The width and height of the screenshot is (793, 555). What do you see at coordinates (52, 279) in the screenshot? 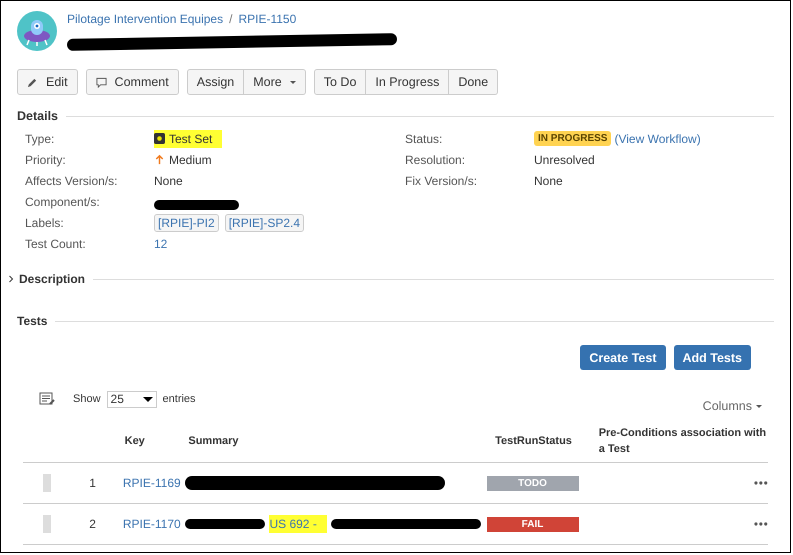
I see `section-title: Description` at bounding box center [52, 279].